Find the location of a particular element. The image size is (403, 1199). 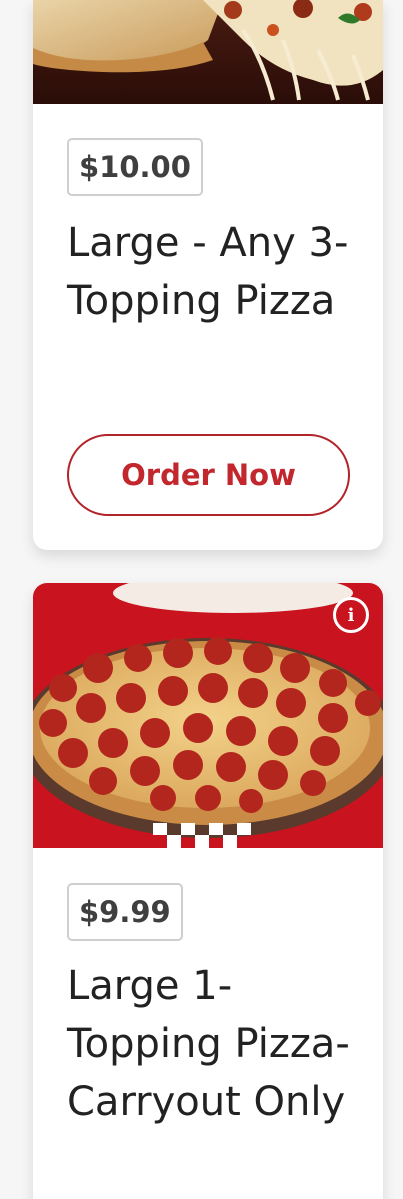

pizza-cheese-pull-photo is located at coordinates (208, 52).